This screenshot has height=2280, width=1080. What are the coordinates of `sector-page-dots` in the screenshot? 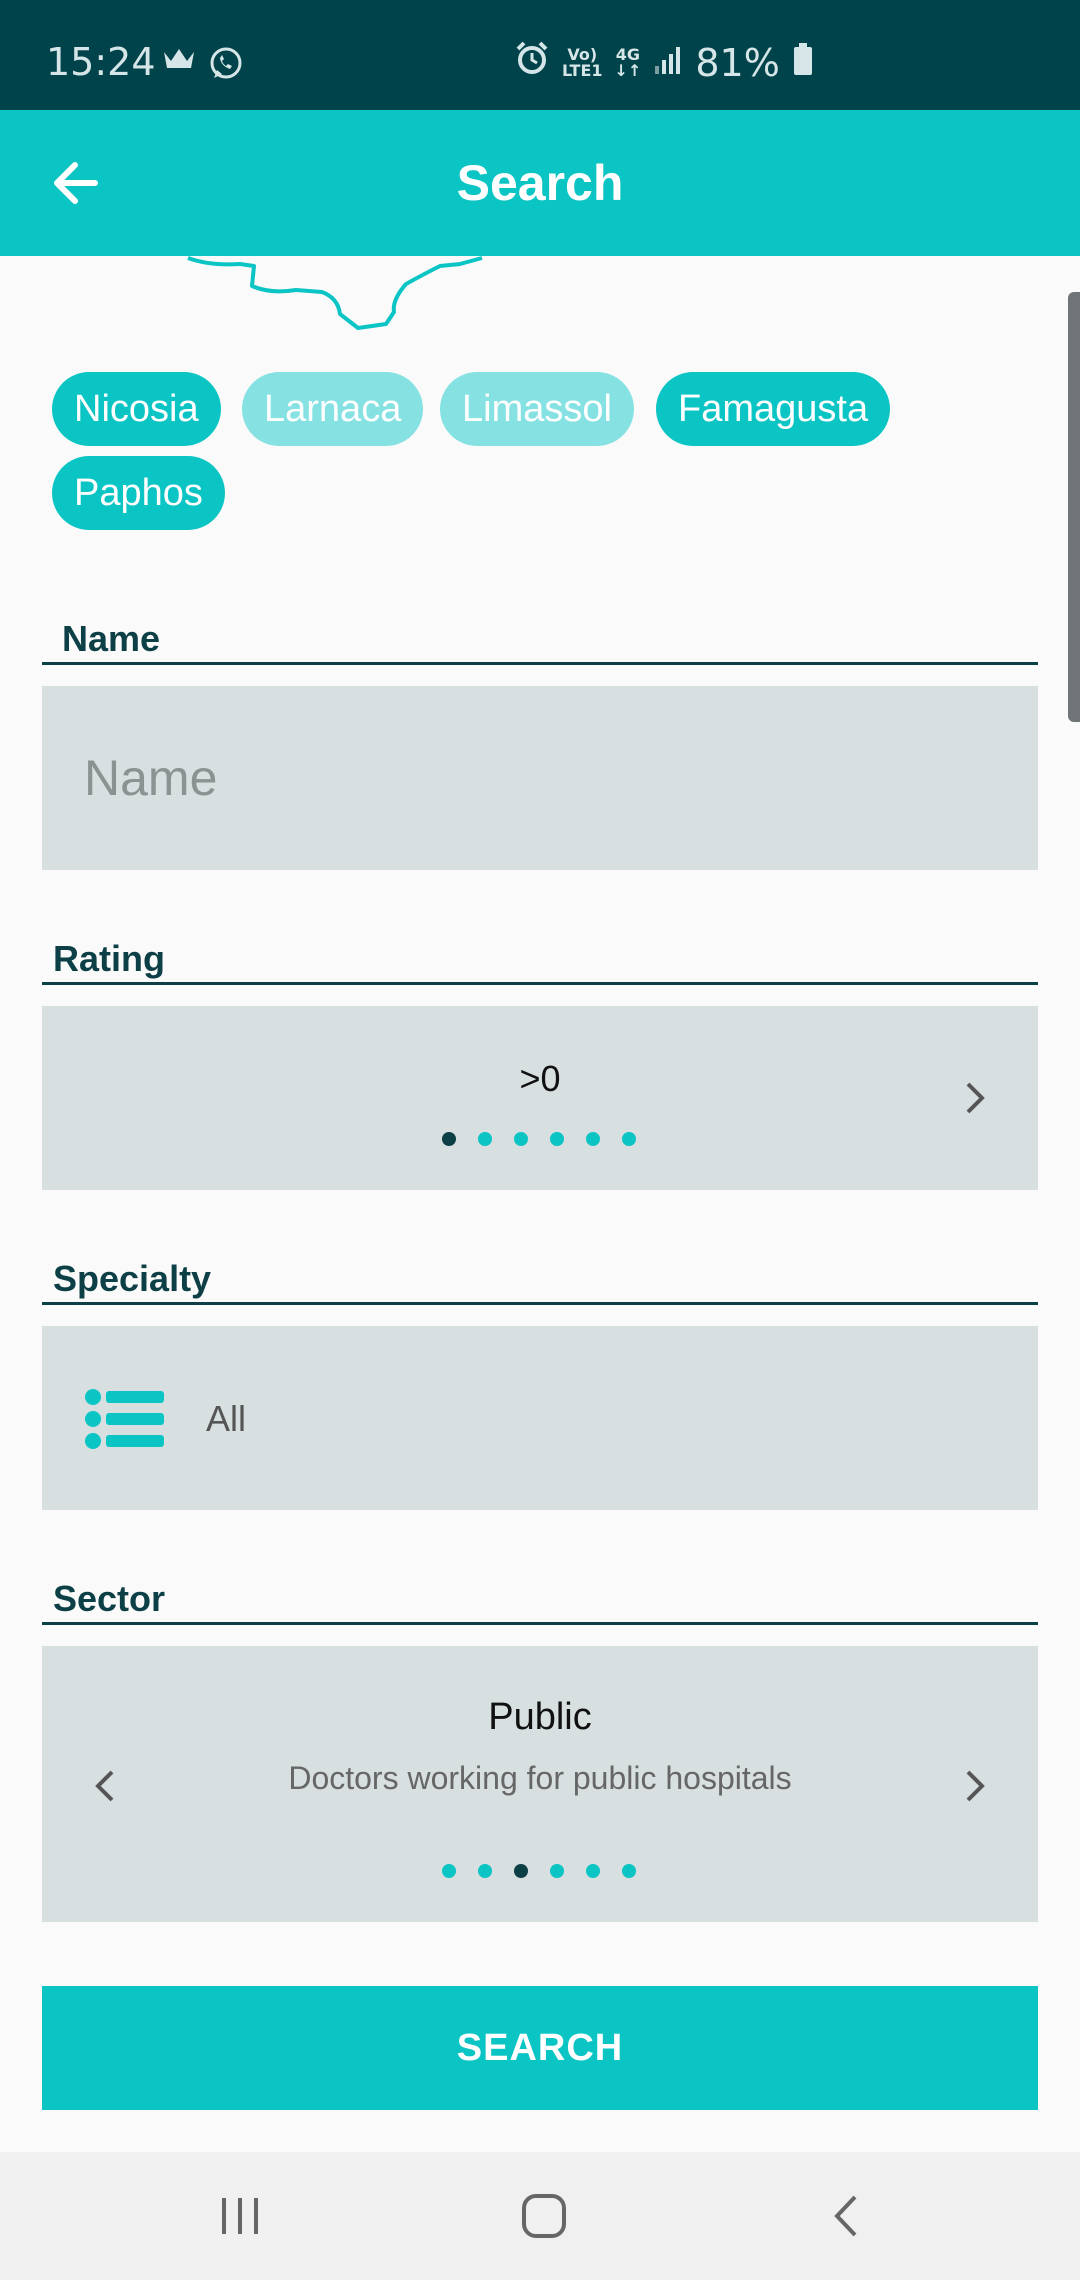 It's located at (539, 1871).